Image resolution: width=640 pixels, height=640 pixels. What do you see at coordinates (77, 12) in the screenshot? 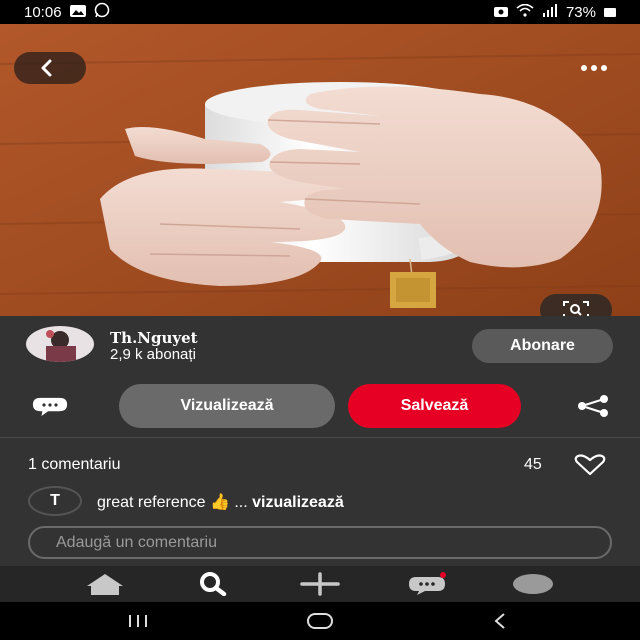
I see `gallery-icon` at bounding box center [77, 12].